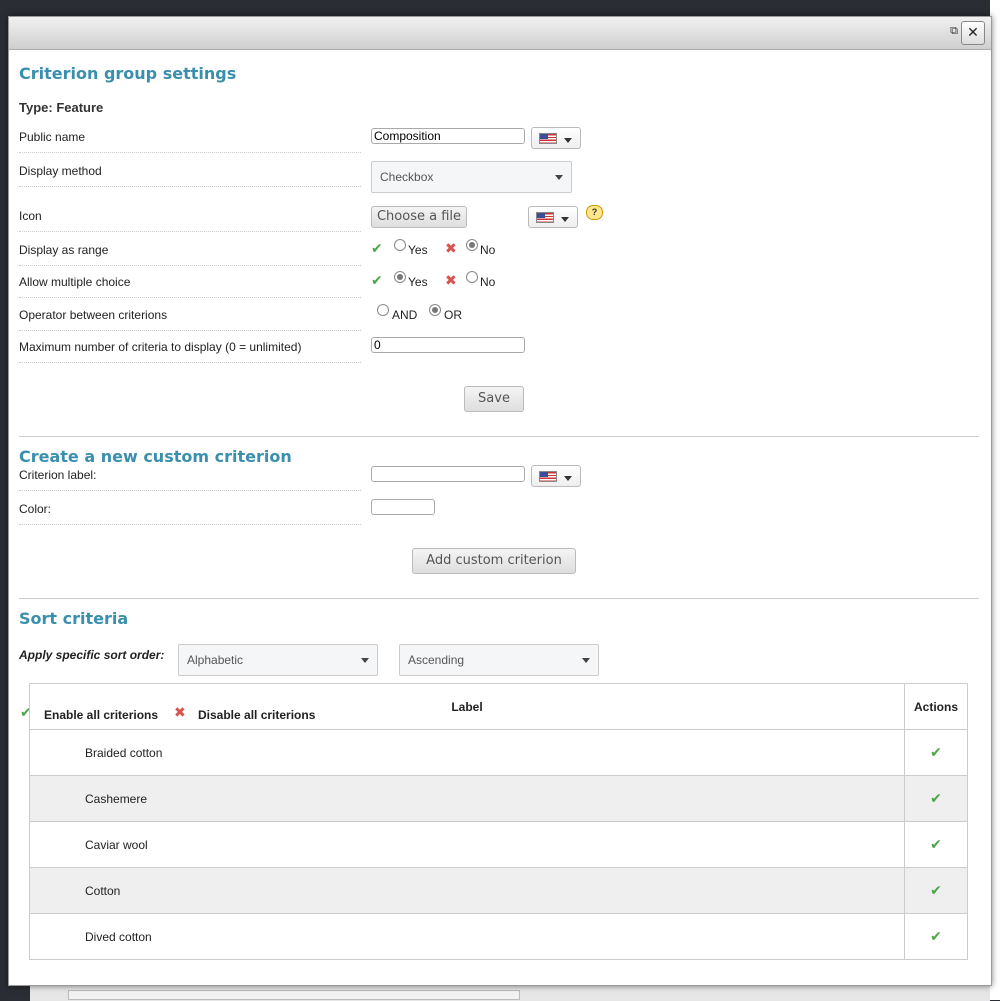 This screenshot has width=1000, height=1001. What do you see at coordinates (190, 479) in the screenshot?
I see `criterion-label-label: Criterion label:` at bounding box center [190, 479].